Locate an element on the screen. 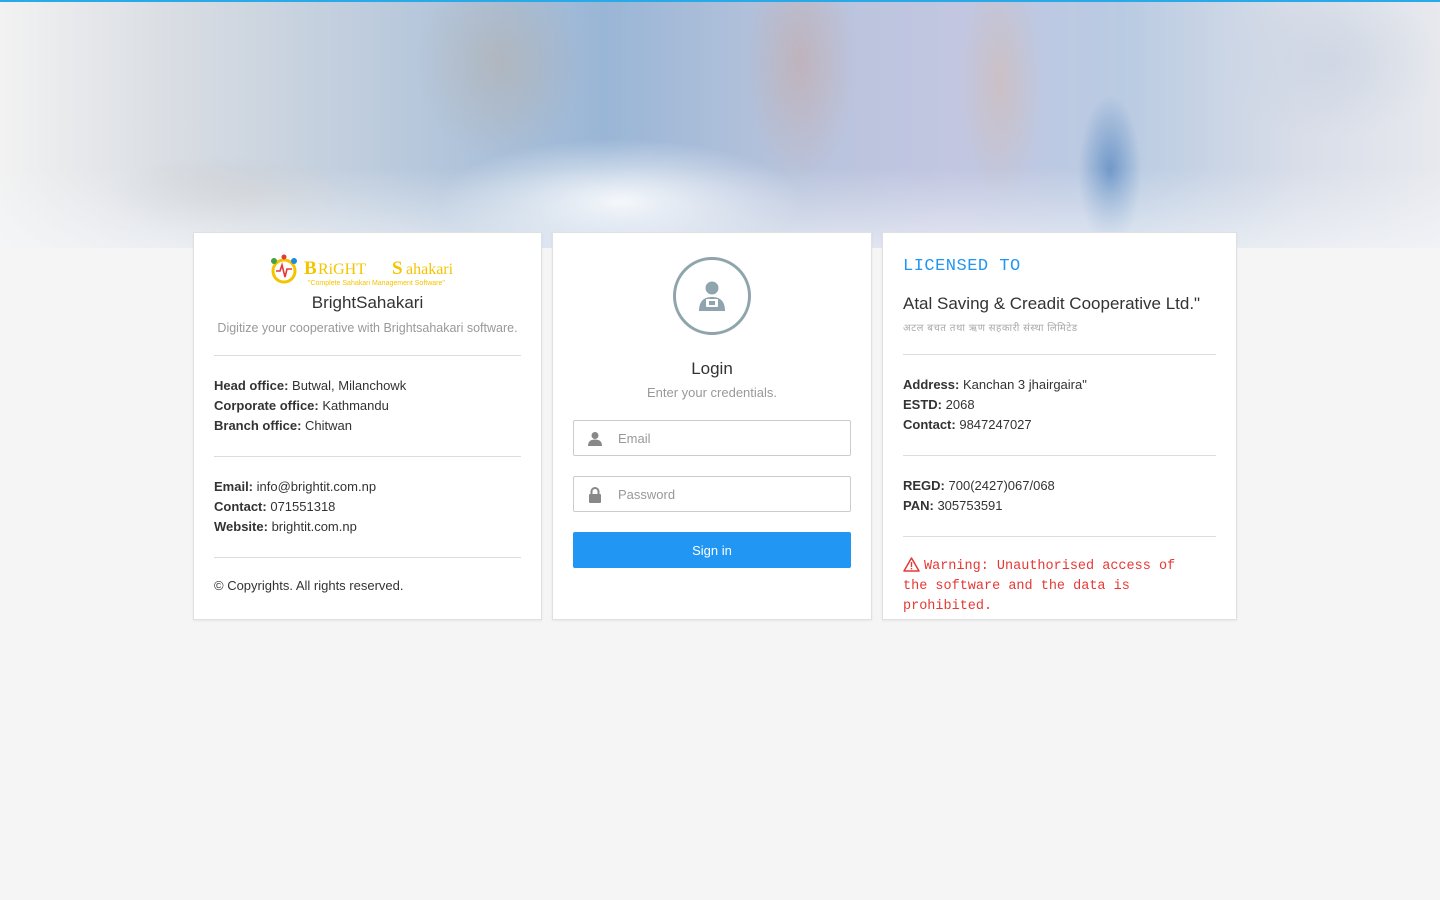 The image size is (1440, 900). svg-text: B is located at coordinates (310, 268).